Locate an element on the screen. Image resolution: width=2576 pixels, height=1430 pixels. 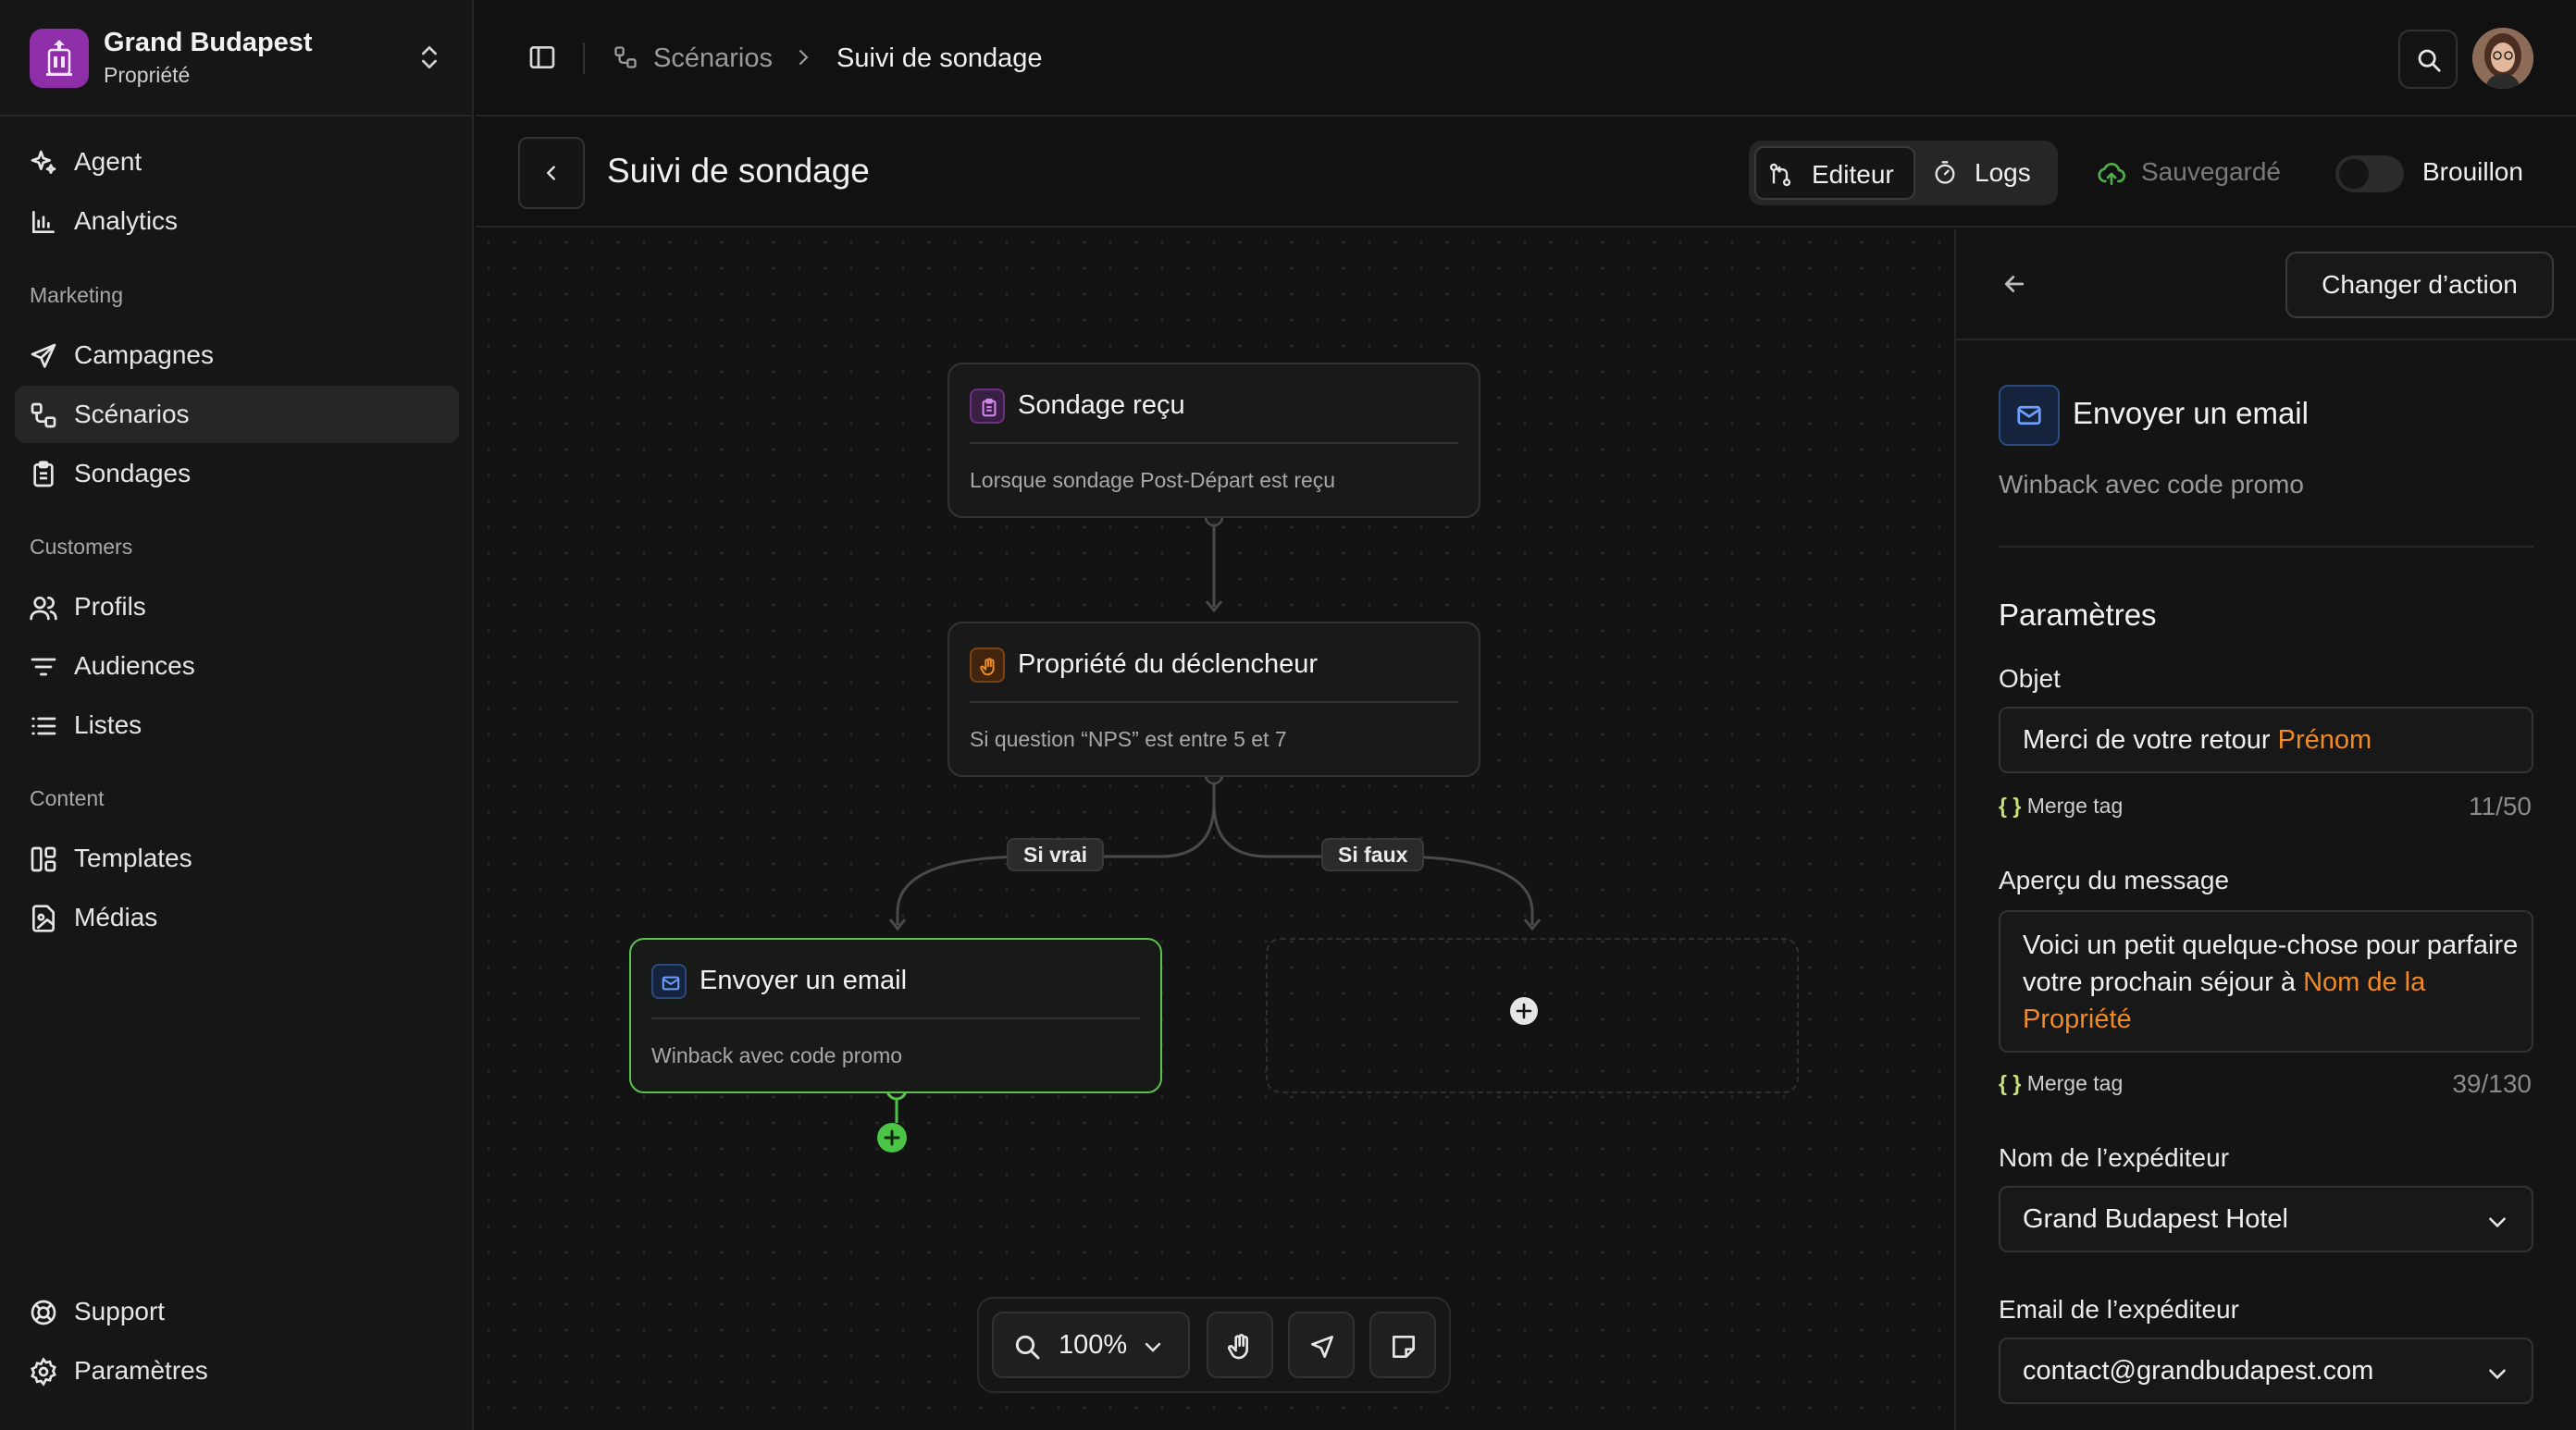
sticky-note-icon is located at coordinates (1403, 1347).